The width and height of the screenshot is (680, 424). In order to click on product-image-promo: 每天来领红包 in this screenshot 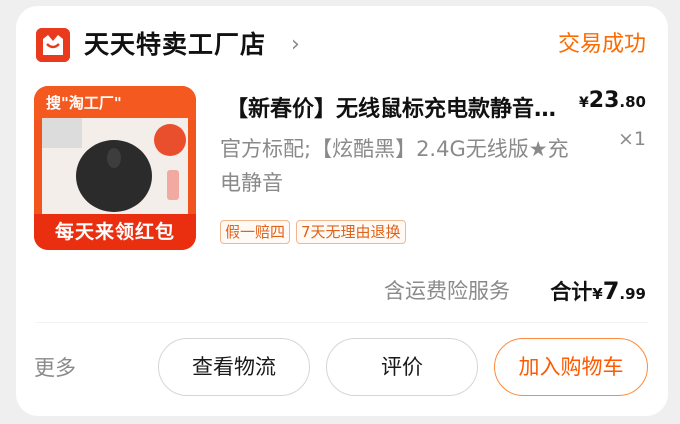, I will do `click(115, 232)`.